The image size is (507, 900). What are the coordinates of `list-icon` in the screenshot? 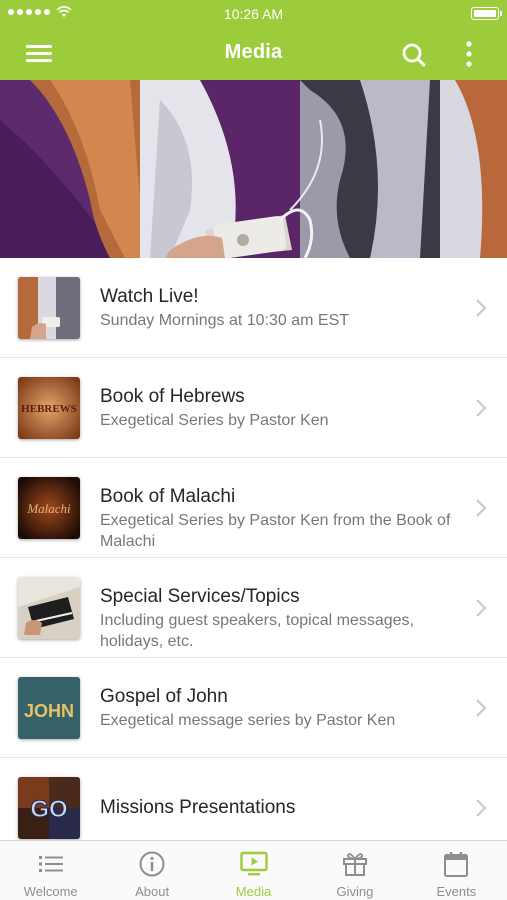 It's located at (50, 864).